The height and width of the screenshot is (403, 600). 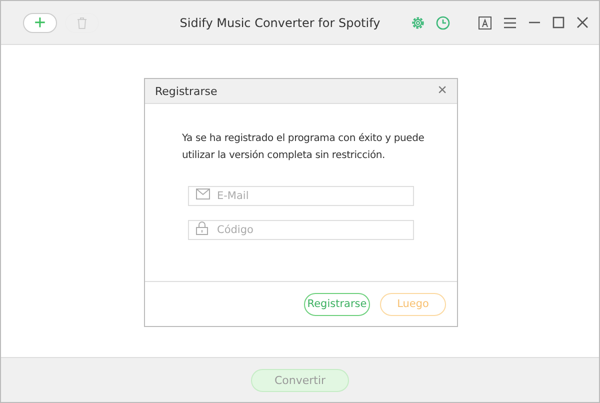 I want to click on close-icon, so click(x=582, y=22).